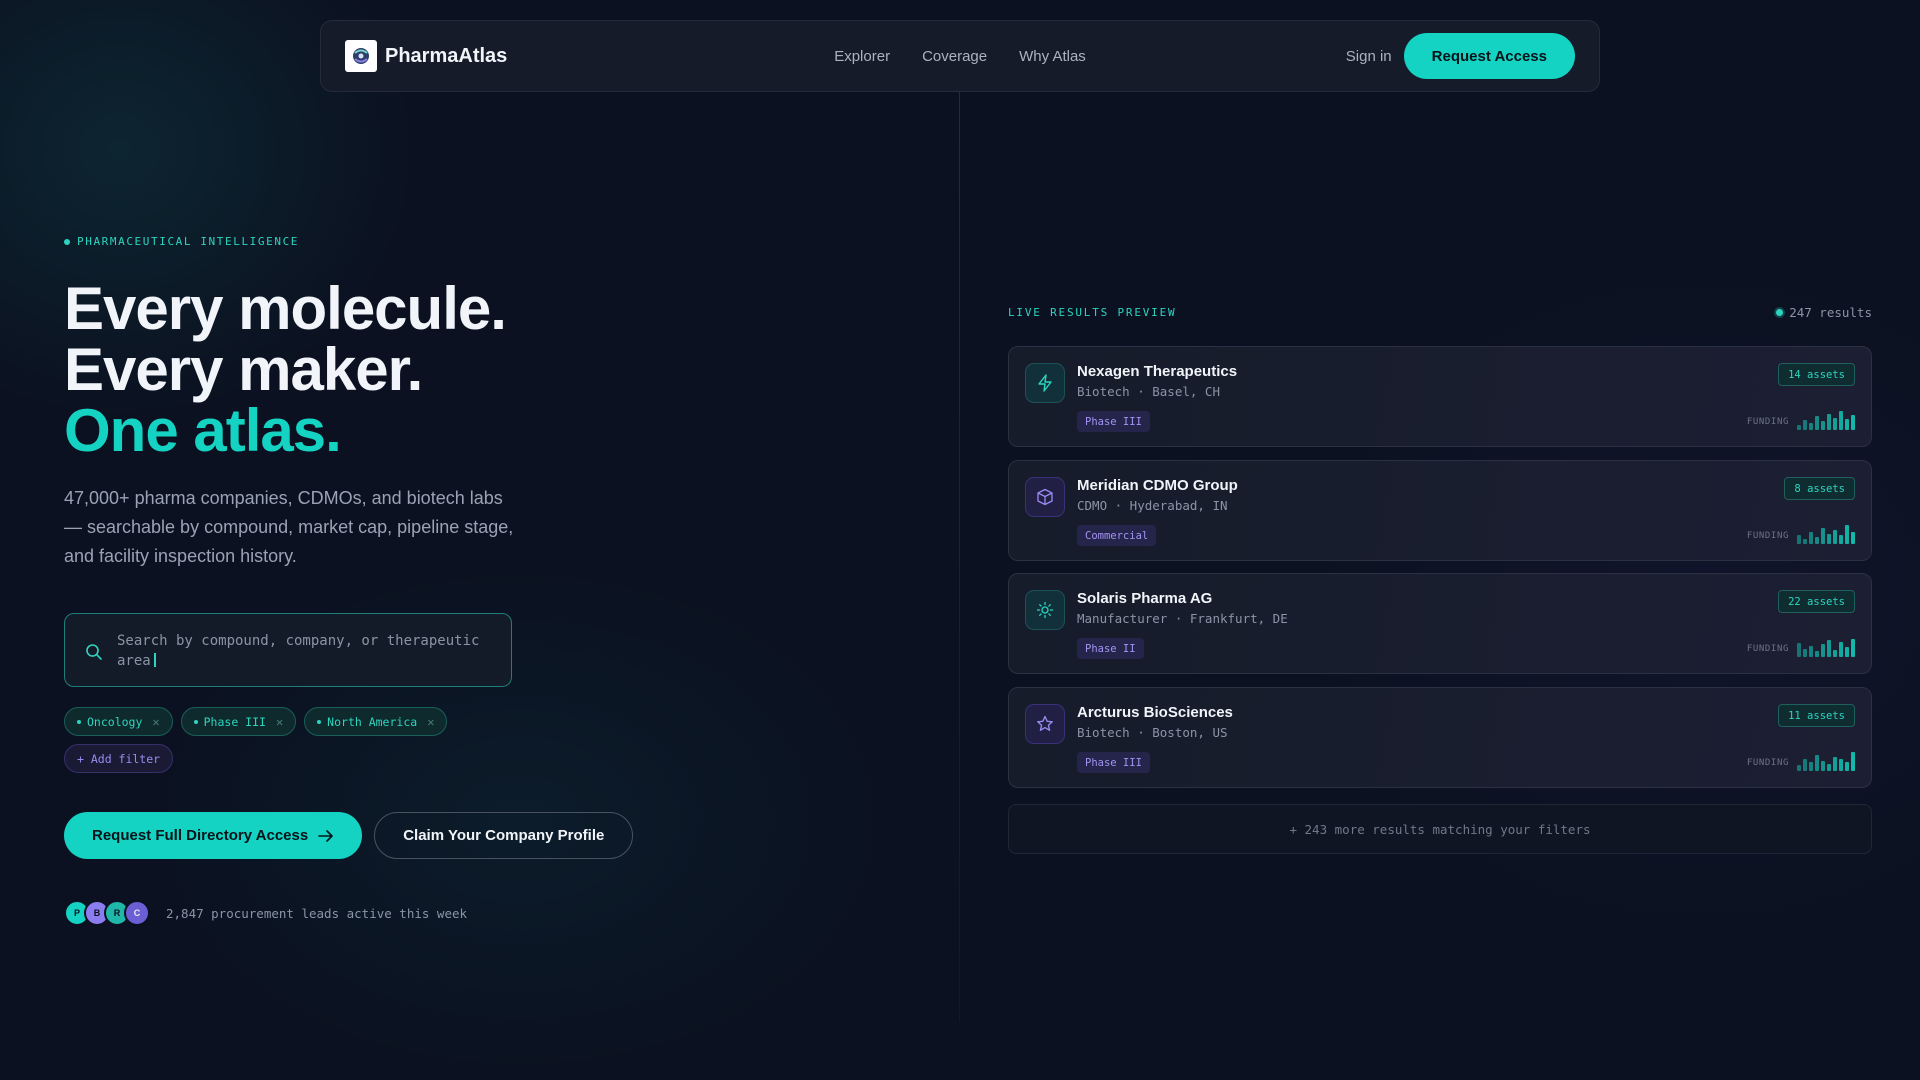 Image resolution: width=1920 pixels, height=1080 pixels. What do you see at coordinates (361, 56) in the screenshot?
I see `logo-icon` at bounding box center [361, 56].